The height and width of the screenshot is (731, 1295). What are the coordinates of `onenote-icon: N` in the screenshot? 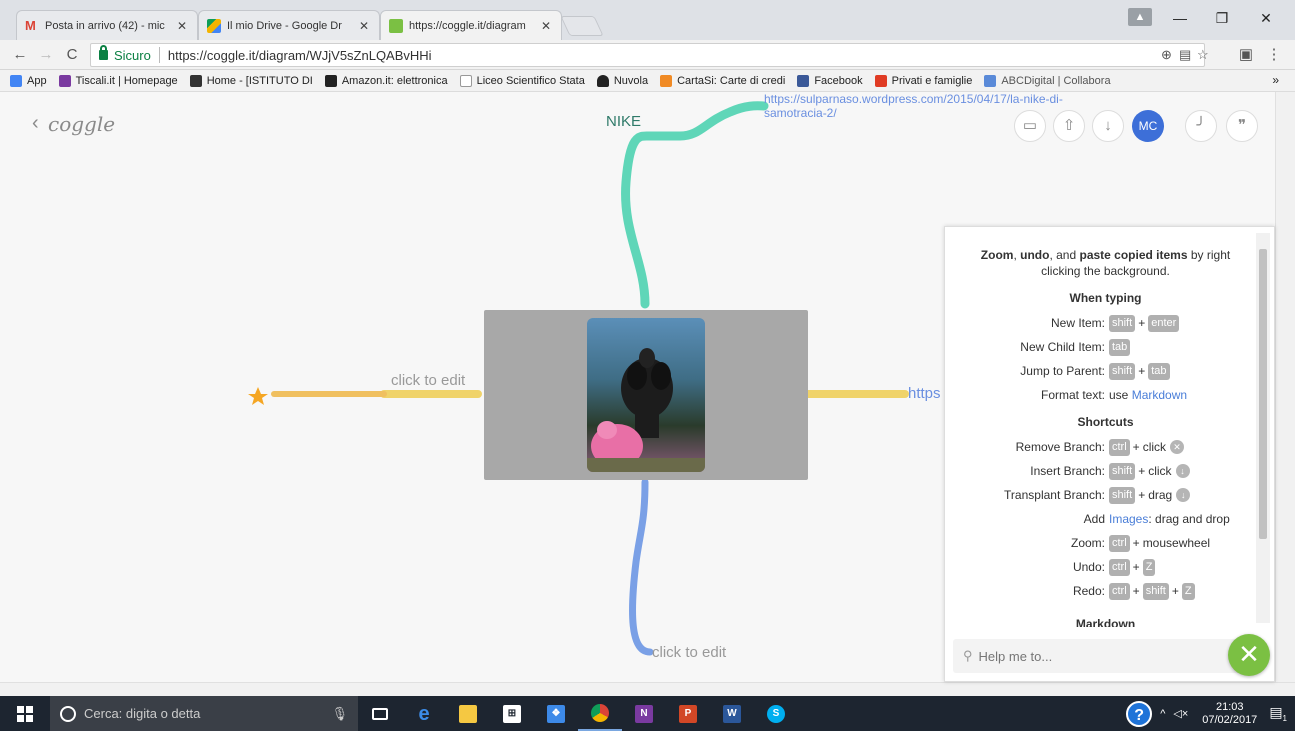 It's located at (644, 713).